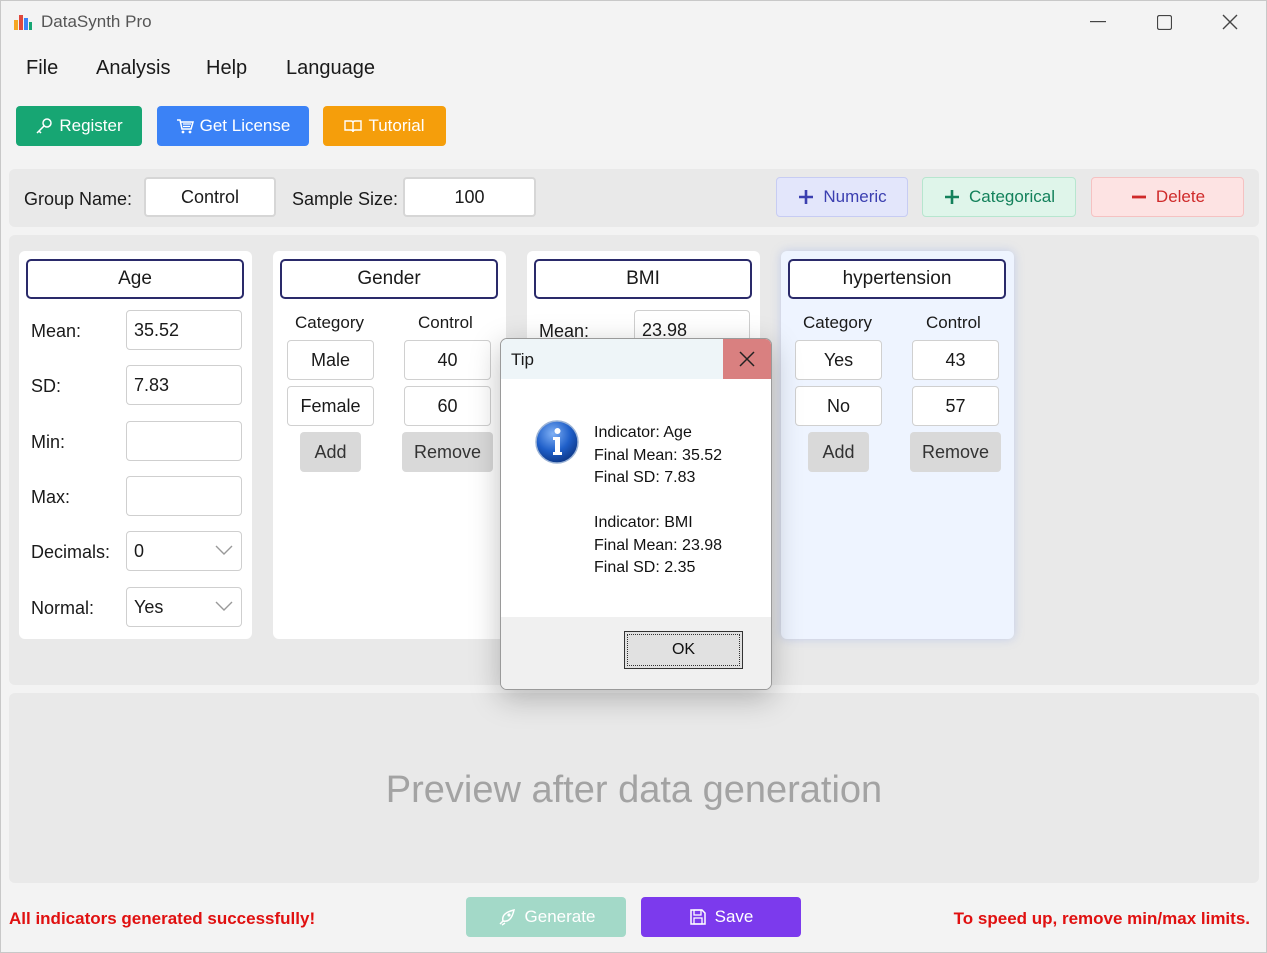 This screenshot has width=1267, height=953. Describe the element at coordinates (560, 916) in the screenshot. I see `generate-label: Generate` at that location.